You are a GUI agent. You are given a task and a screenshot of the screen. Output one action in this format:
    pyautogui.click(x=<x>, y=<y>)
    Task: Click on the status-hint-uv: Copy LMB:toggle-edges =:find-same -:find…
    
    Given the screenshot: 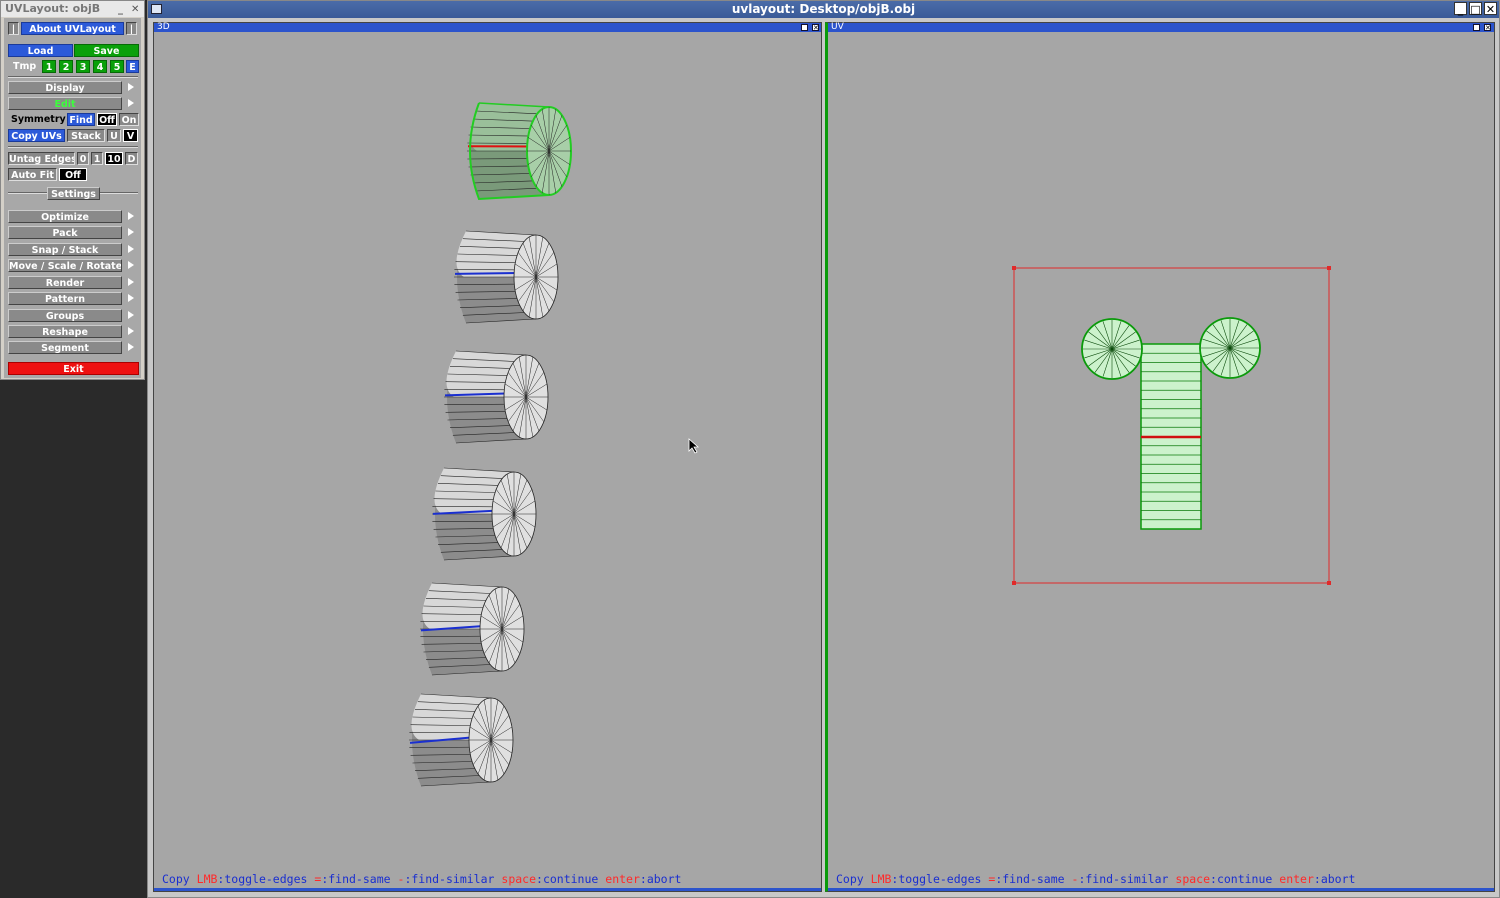 What is the action you would take?
    pyautogui.click(x=1096, y=879)
    